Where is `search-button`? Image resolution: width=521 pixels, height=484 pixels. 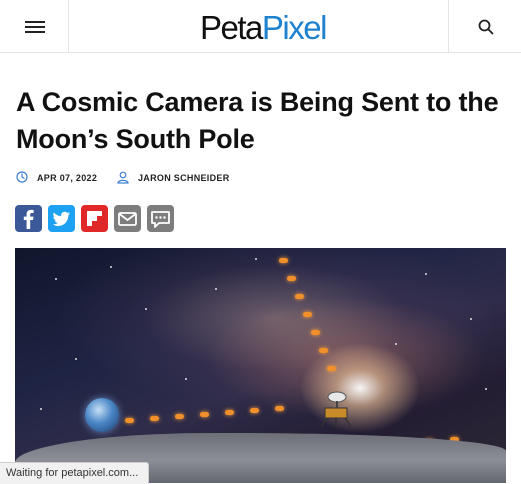
search-button is located at coordinates (484, 26).